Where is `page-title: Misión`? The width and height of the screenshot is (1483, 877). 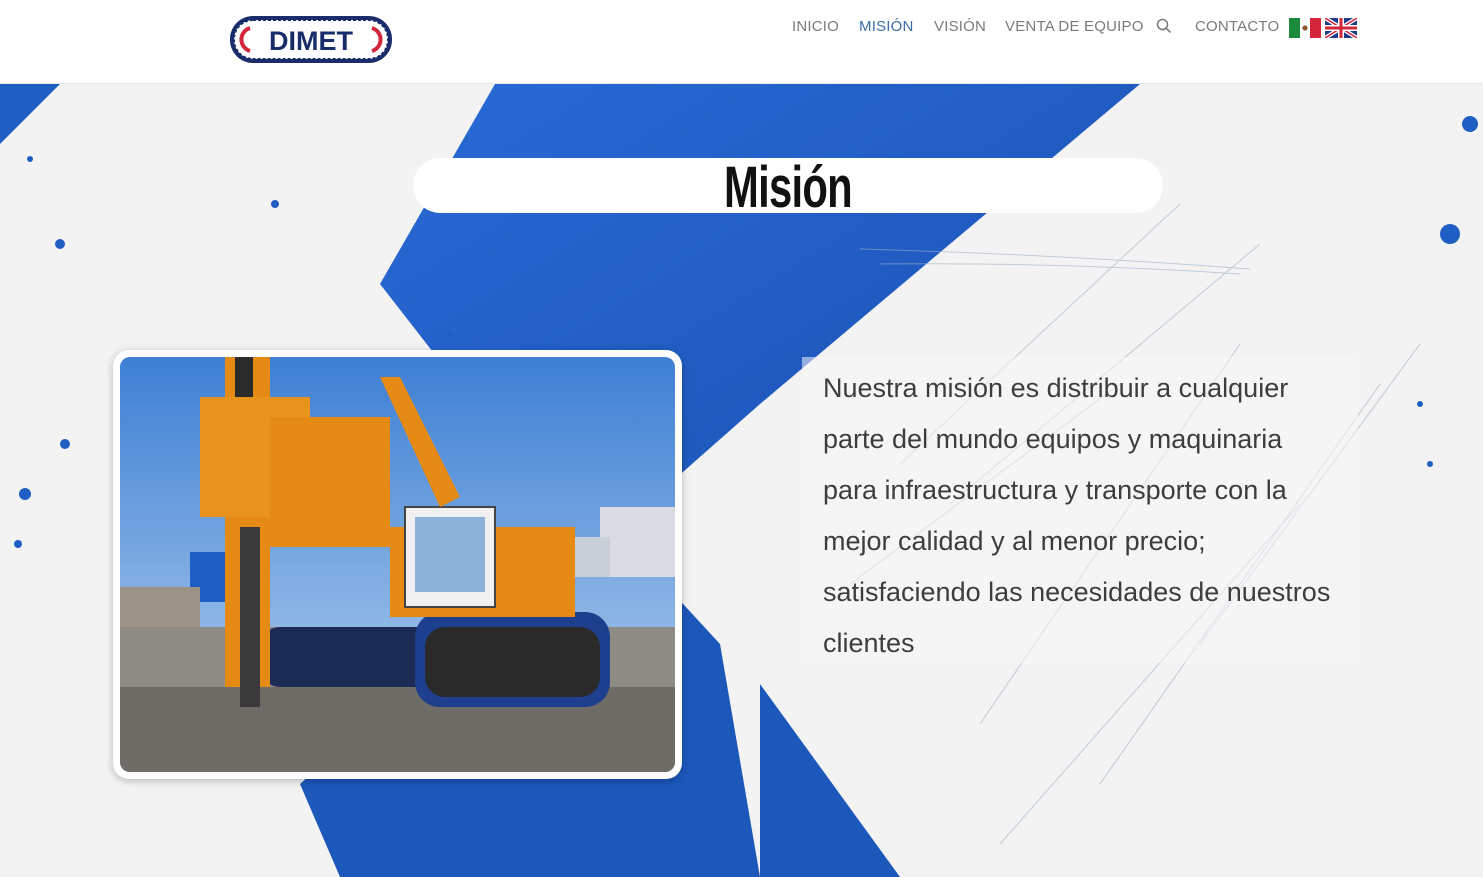 page-title: Misión is located at coordinates (788, 187).